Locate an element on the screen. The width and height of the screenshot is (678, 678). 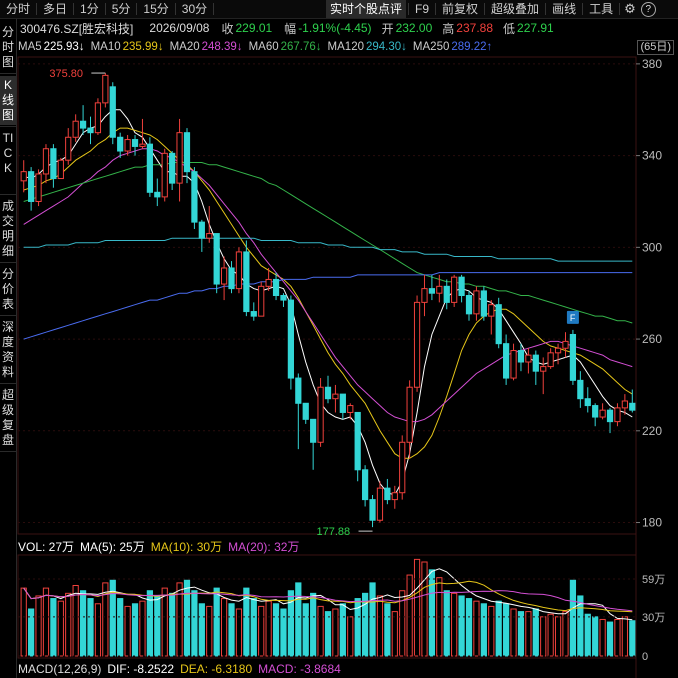
price-tick-label: 380 is located at coordinates (652, 64).